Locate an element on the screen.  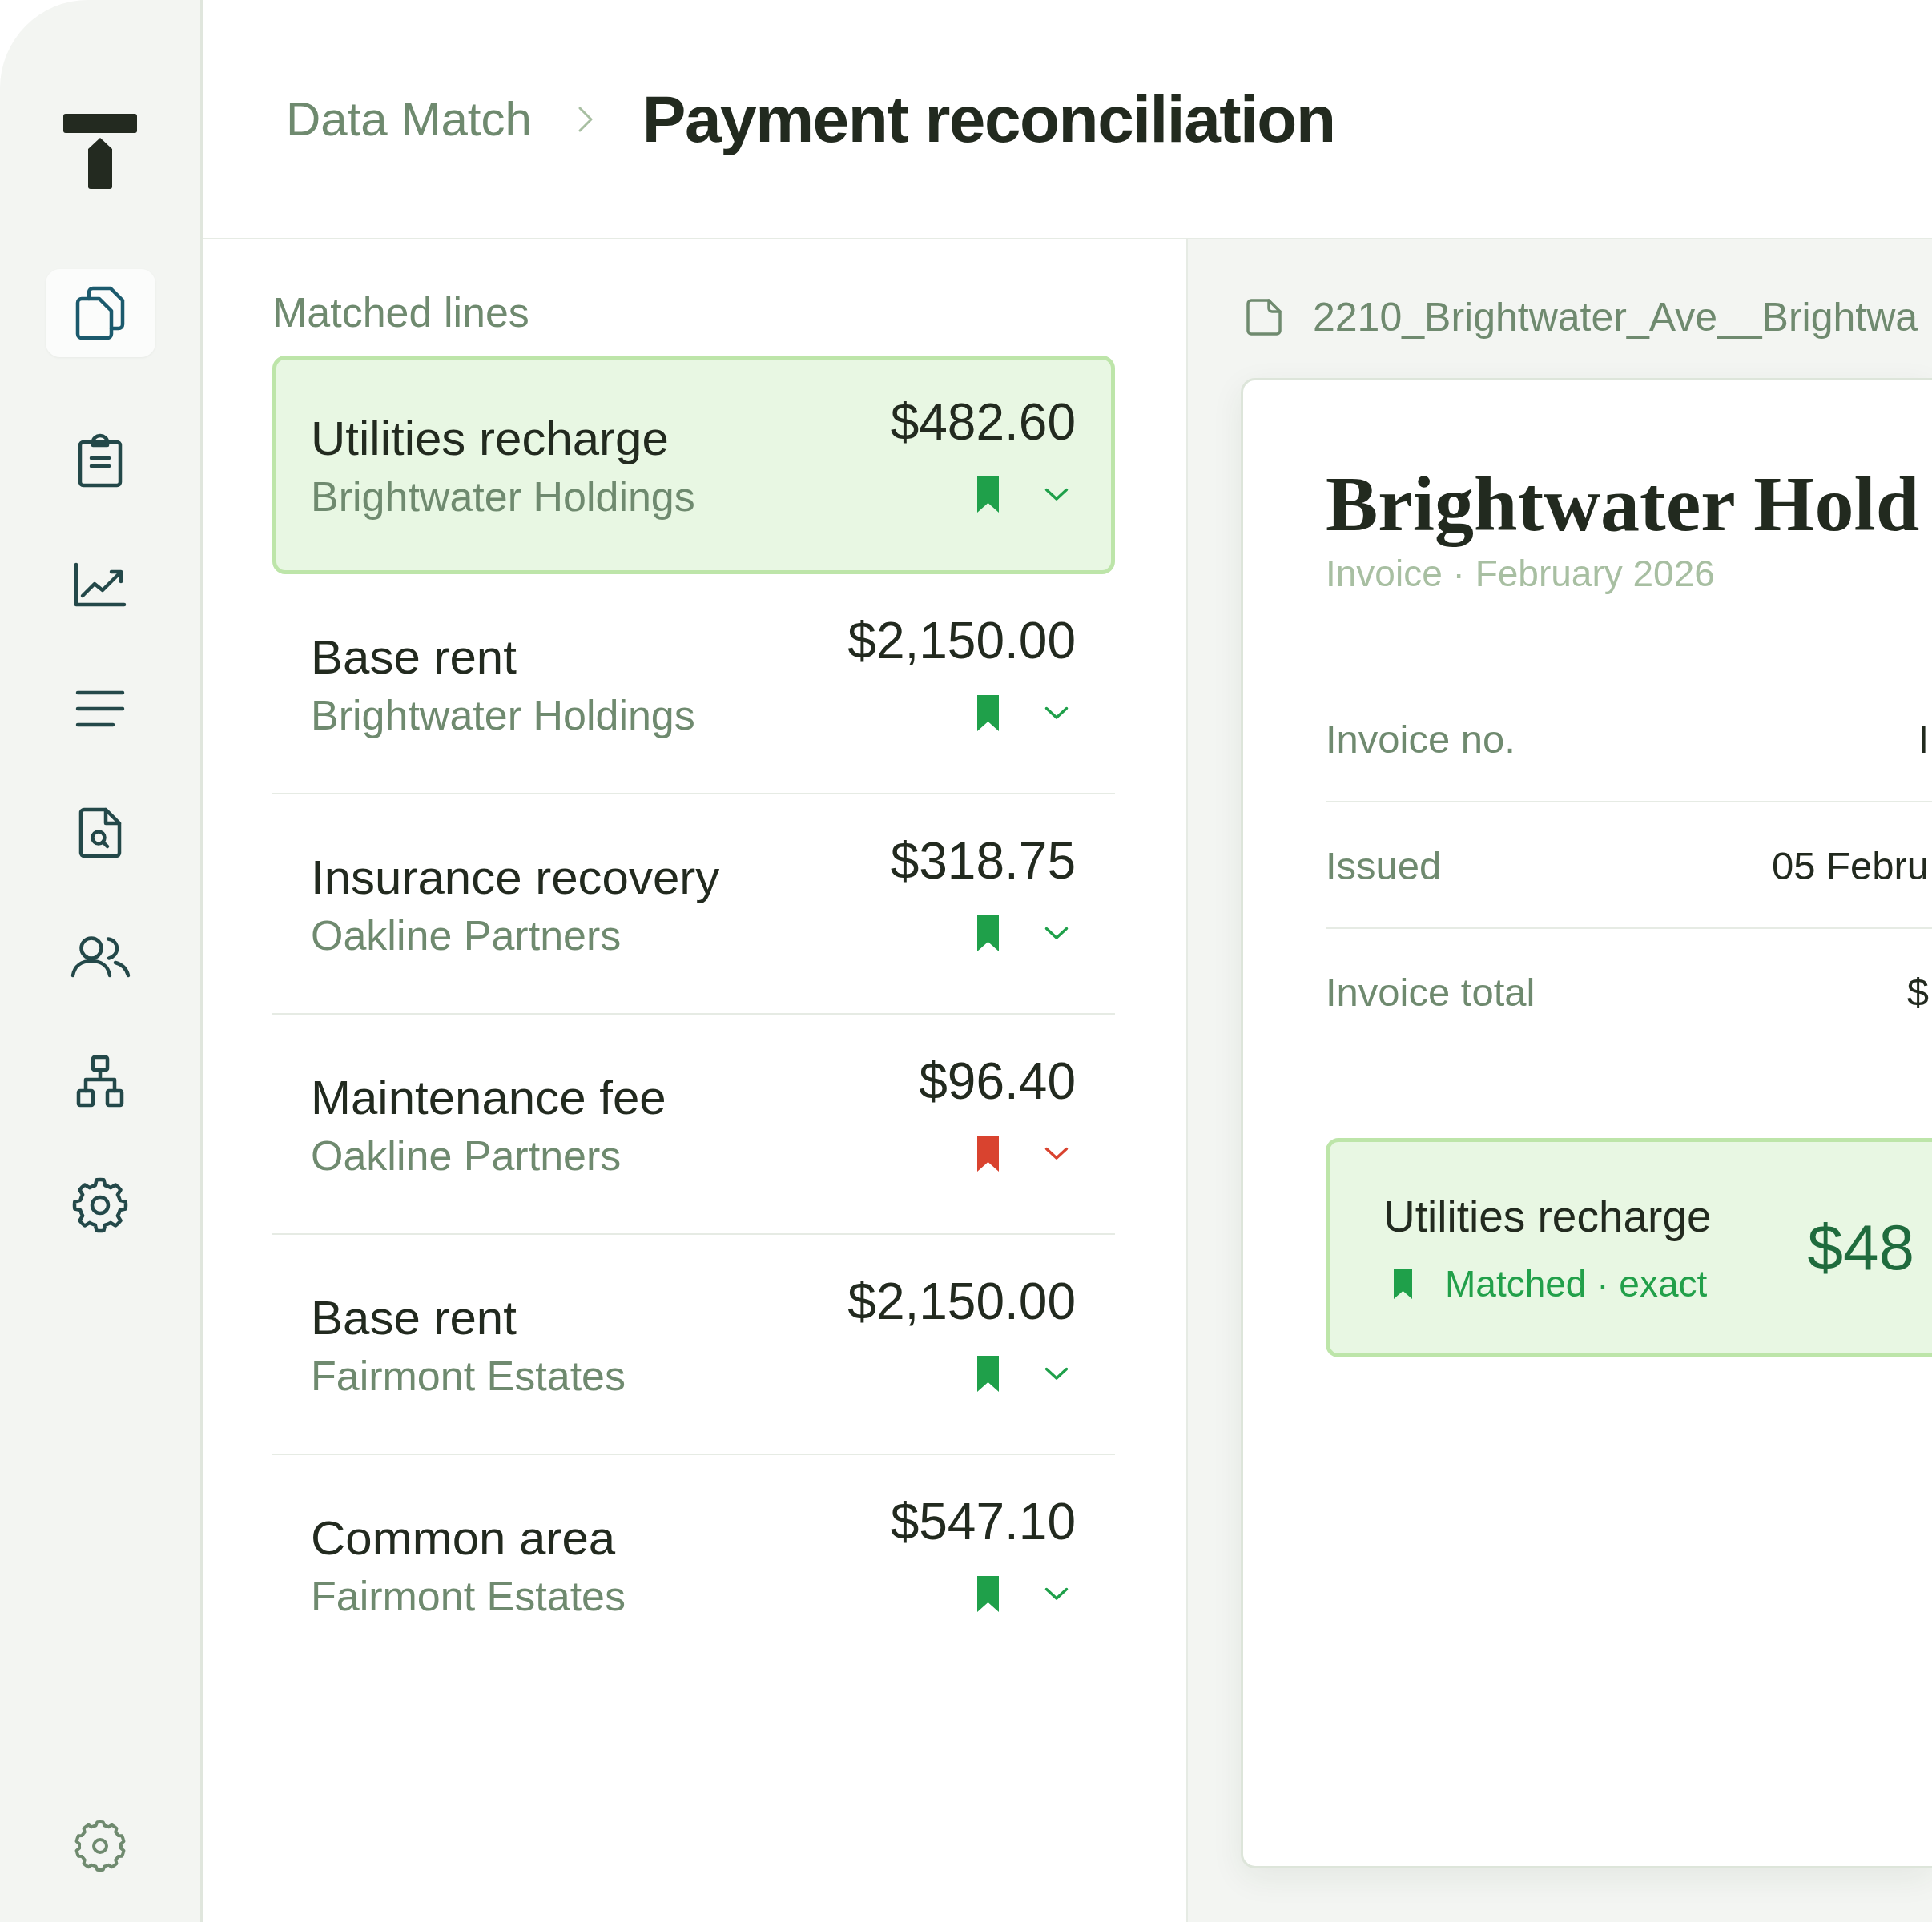
hierarchy-icon is located at coordinates (100, 1081).